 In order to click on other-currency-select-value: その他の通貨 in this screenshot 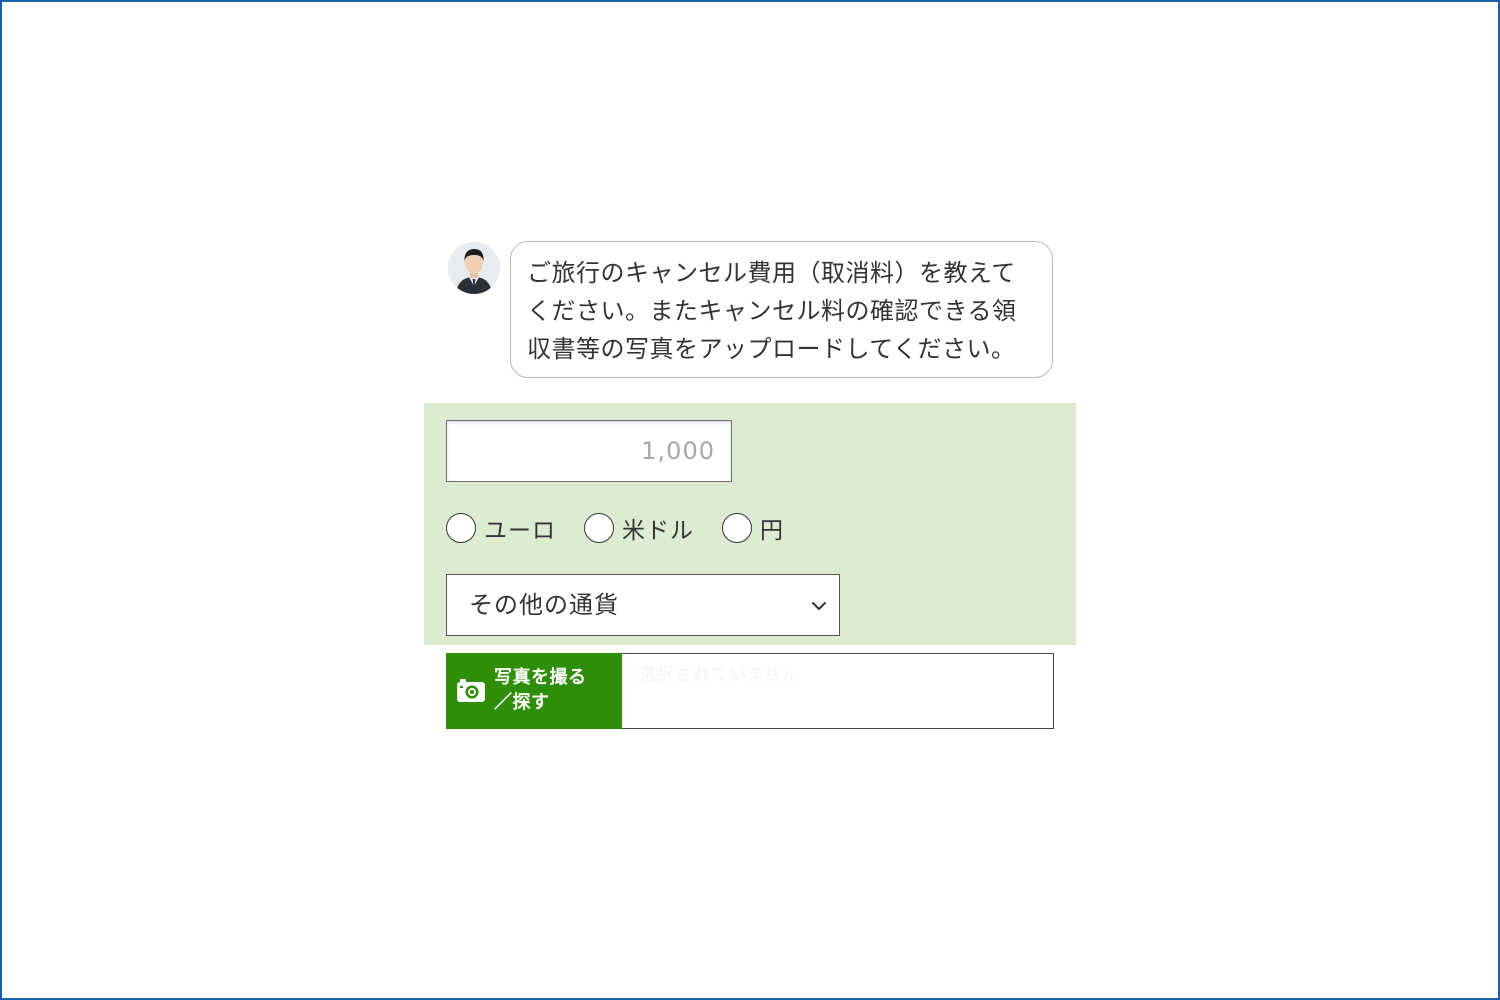, I will do `click(544, 605)`.